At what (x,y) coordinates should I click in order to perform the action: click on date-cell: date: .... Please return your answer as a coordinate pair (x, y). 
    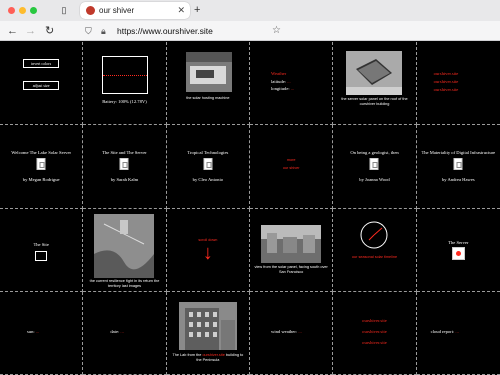
    Looking at the image, I should click on (125, 333).